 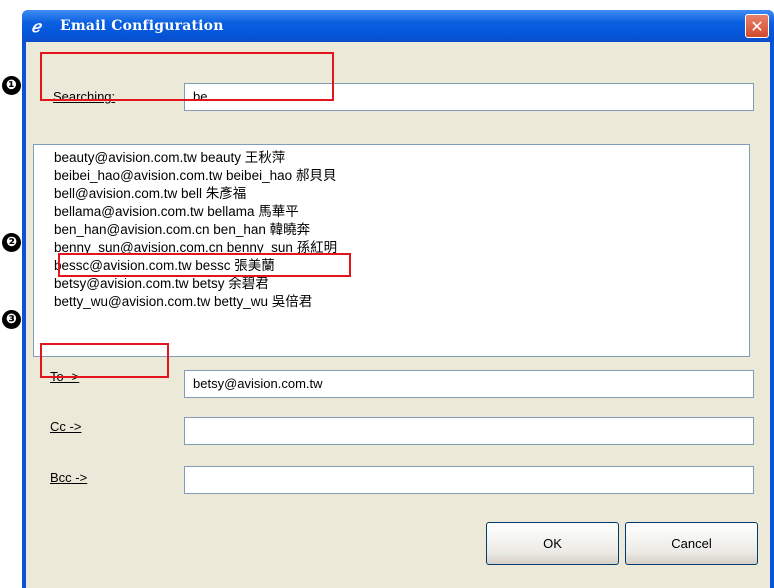 What do you see at coordinates (11, 85) in the screenshot?
I see `annotation-marker-1: ❶` at bounding box center [11, 85].